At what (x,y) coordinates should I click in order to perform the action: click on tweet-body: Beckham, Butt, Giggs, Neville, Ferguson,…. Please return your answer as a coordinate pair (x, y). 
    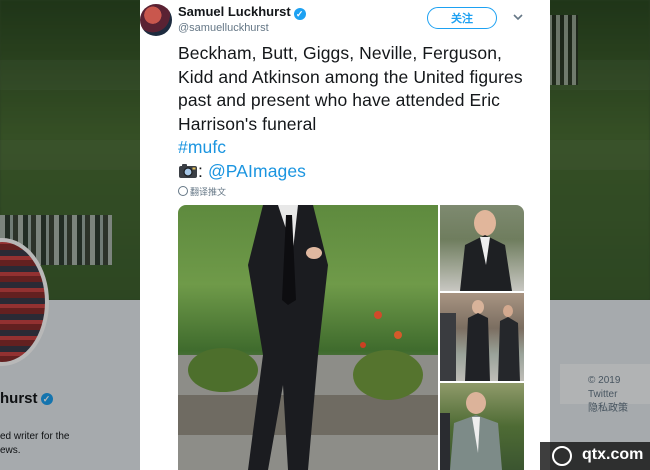
    Looking at the image, I should click on (350, 88).